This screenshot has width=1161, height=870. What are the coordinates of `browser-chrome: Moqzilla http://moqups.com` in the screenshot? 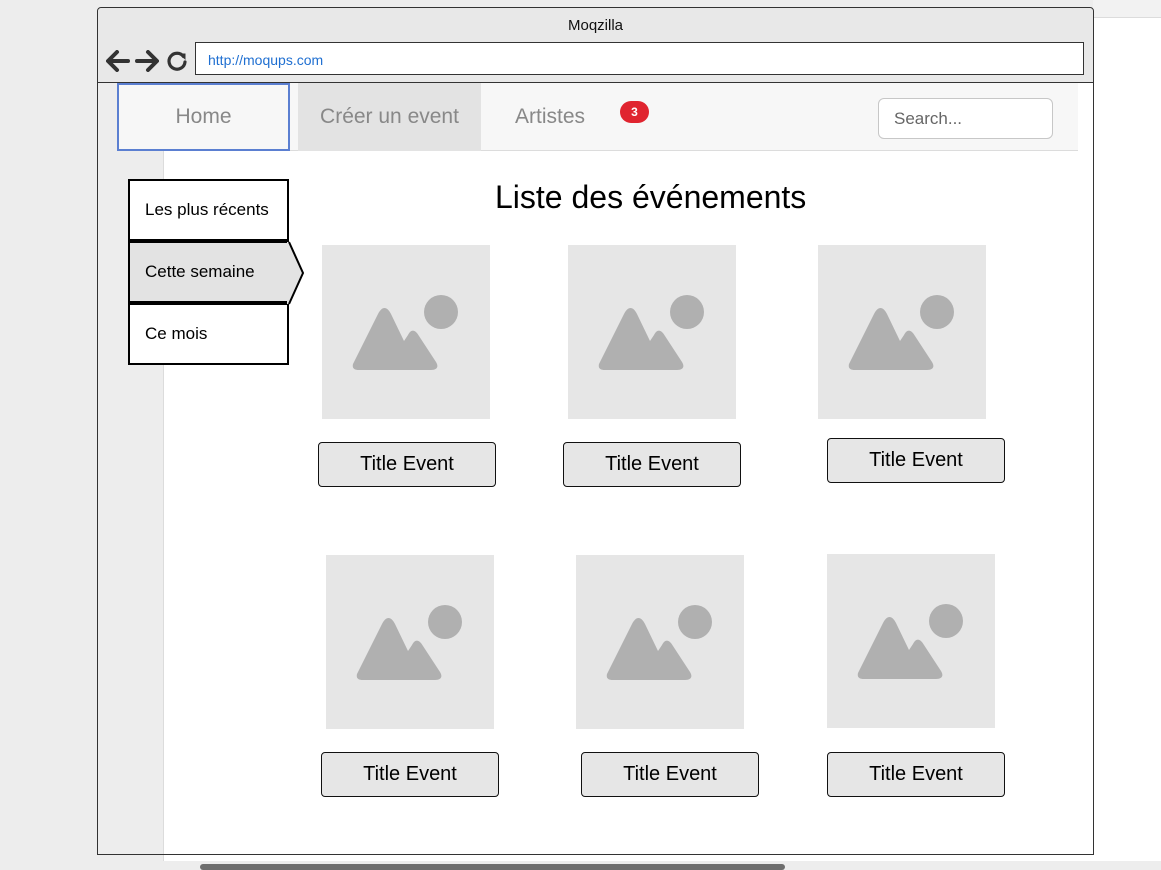 It's located at (595, 45).